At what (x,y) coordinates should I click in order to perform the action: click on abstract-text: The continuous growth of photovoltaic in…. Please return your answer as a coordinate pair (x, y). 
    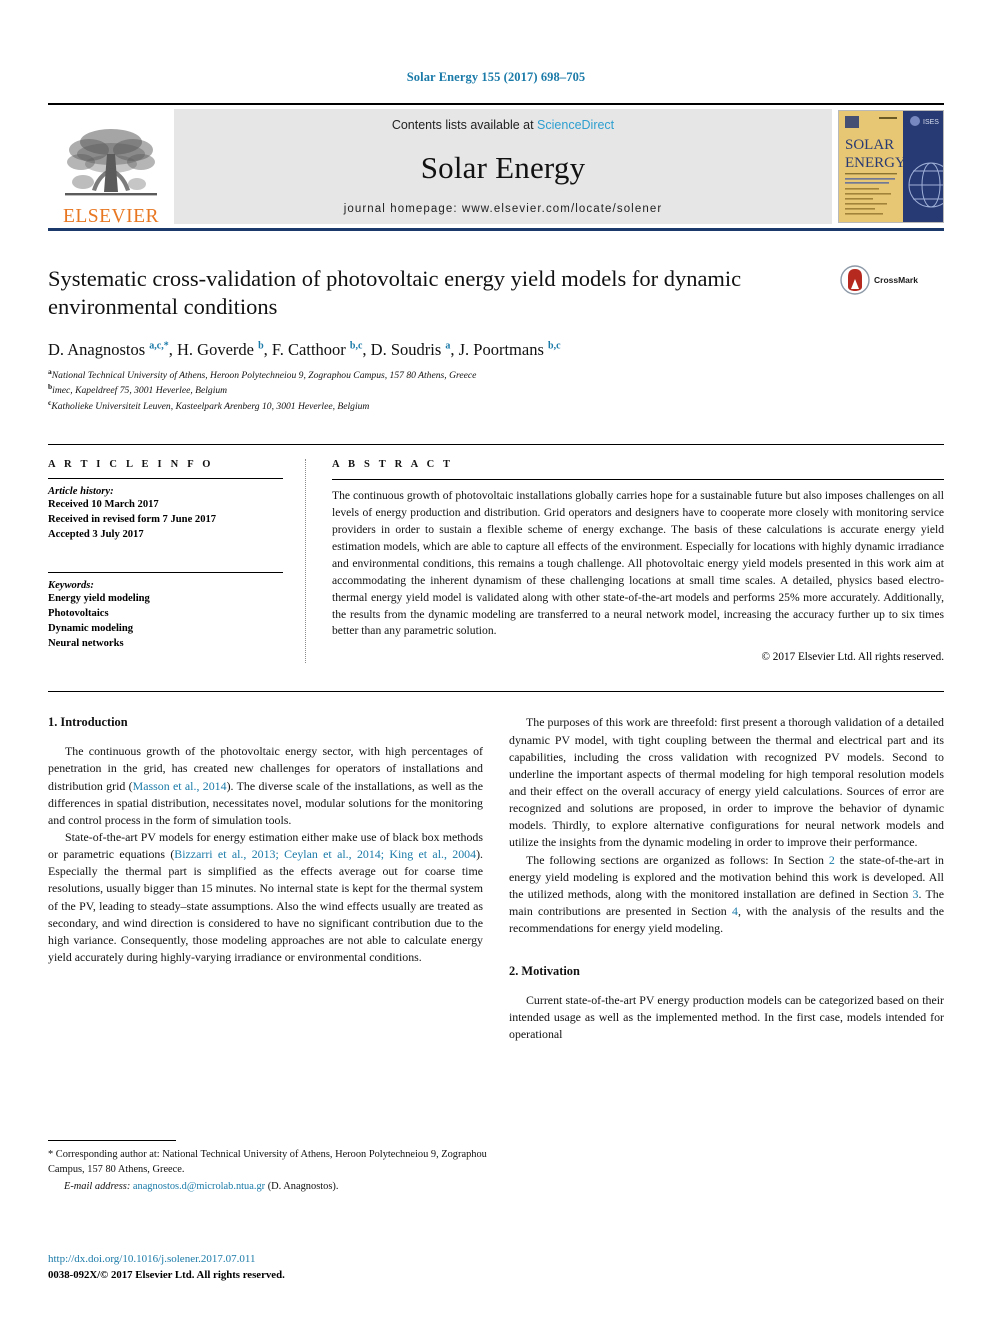
    Looking at the image, I should click on (638, 563).